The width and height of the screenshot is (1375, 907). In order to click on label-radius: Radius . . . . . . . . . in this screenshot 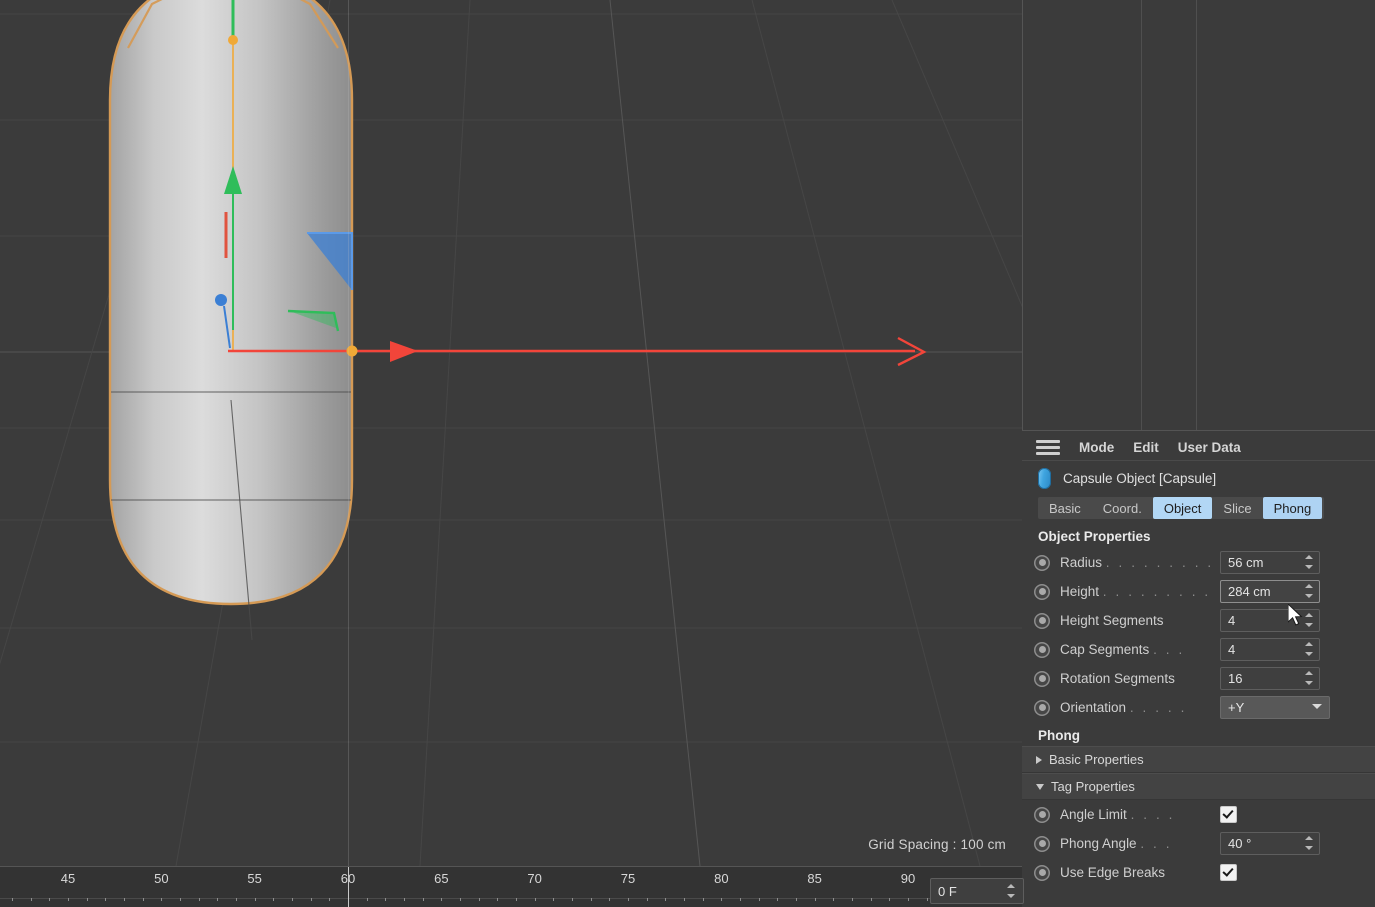, I will do `click(1137, 562)`.